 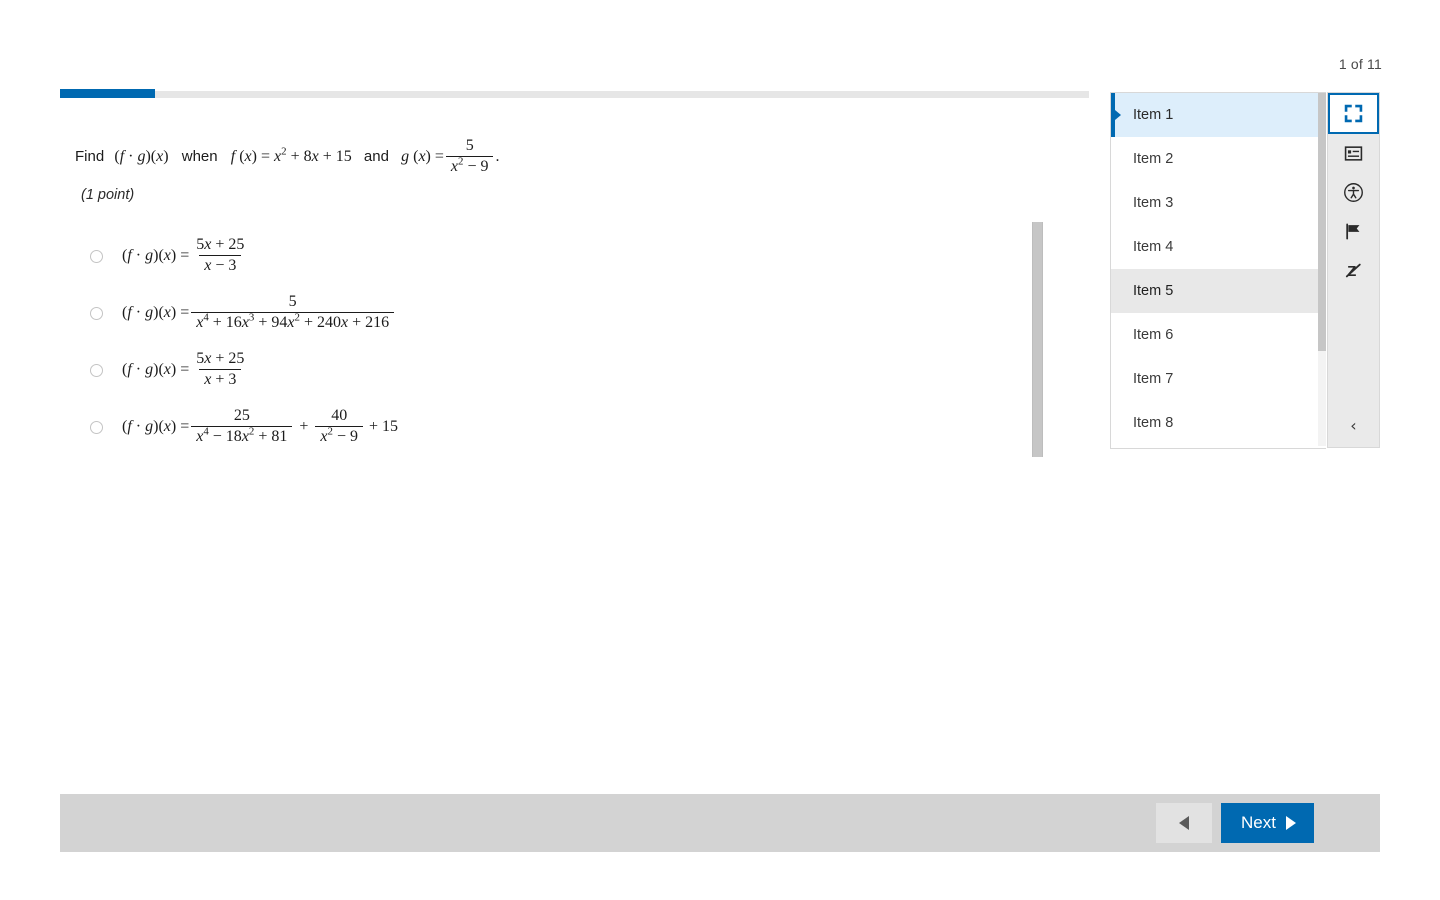 What do you see at coordinates (448, 156) in the screenshot?
I see `stem-function-g: g (x) = 5 x2 − 9` at bounding box center [448, 156].